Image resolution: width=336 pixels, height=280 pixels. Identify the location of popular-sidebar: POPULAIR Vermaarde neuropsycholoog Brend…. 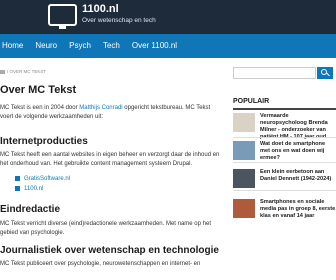
(284, 158).